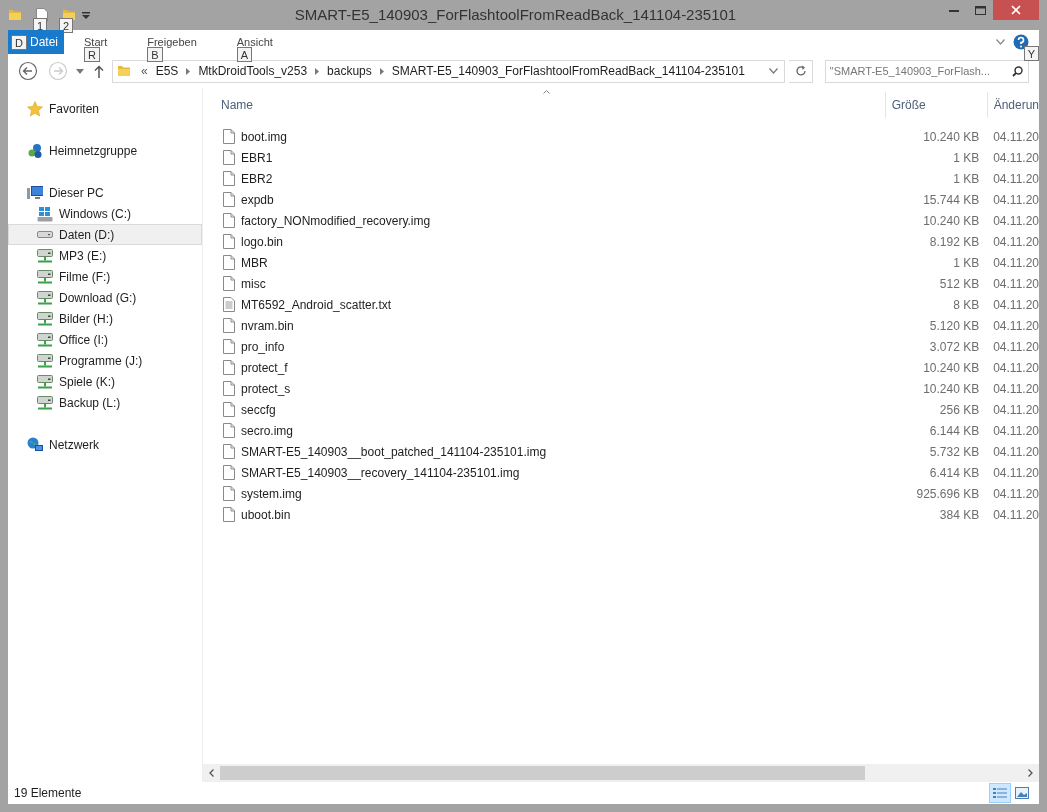  What do you see at coordinates (105, 213) in the screenshot?
I see `sidebar-item: Windows (C:)` at bounding box center [105, 213].